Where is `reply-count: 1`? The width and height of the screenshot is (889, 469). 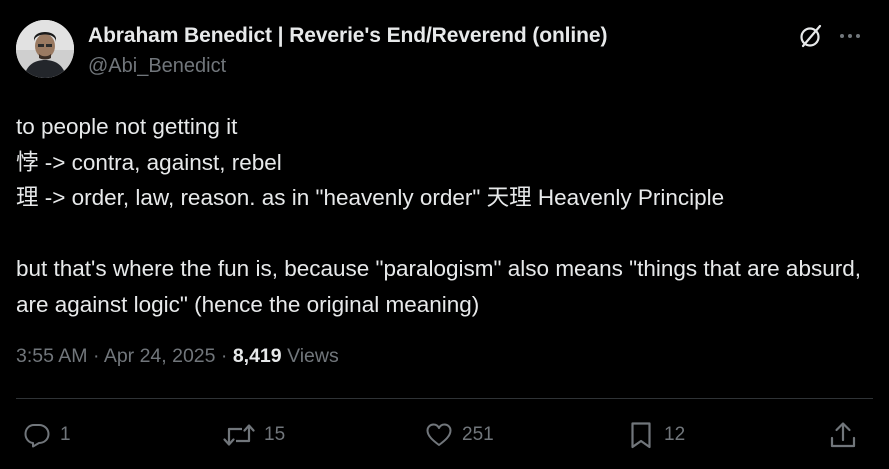 reply-count: 1 is located at coordinates (65, 434).